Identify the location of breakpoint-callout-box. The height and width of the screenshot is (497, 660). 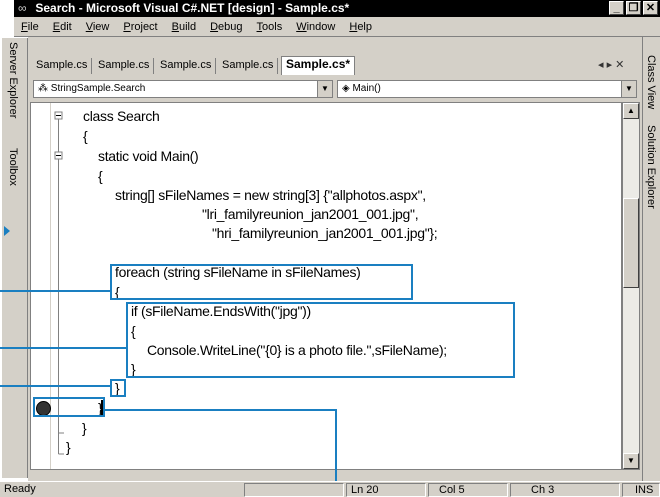
(69, 407).